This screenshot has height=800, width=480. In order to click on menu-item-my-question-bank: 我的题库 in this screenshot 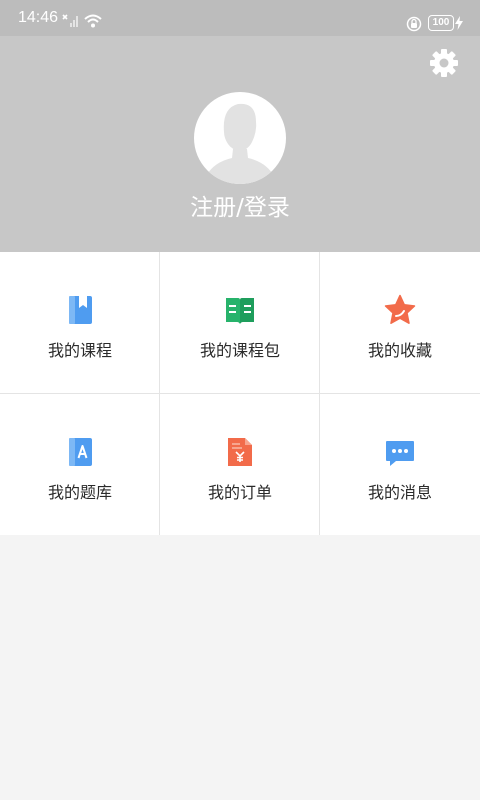, I will do `click(80, 464)`.